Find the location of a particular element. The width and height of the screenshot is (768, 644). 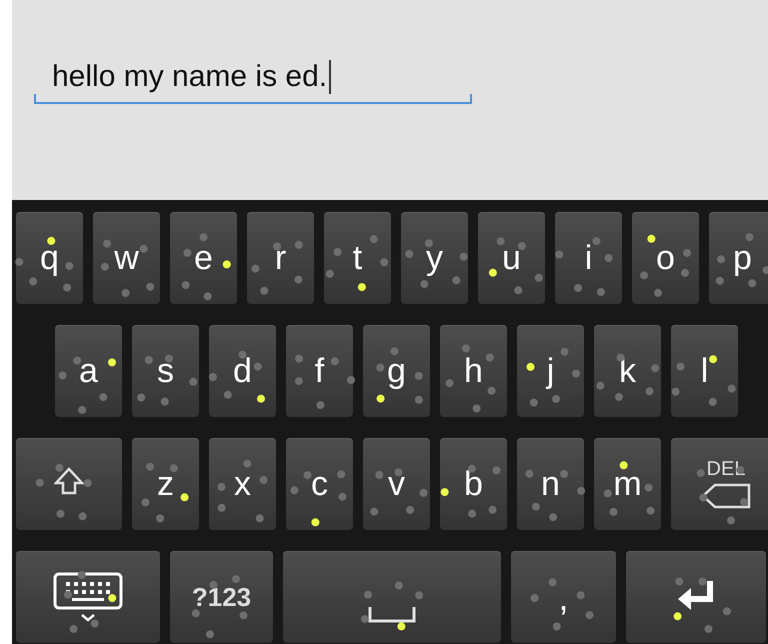

comma-key: , is located at coordinates (563, 597).